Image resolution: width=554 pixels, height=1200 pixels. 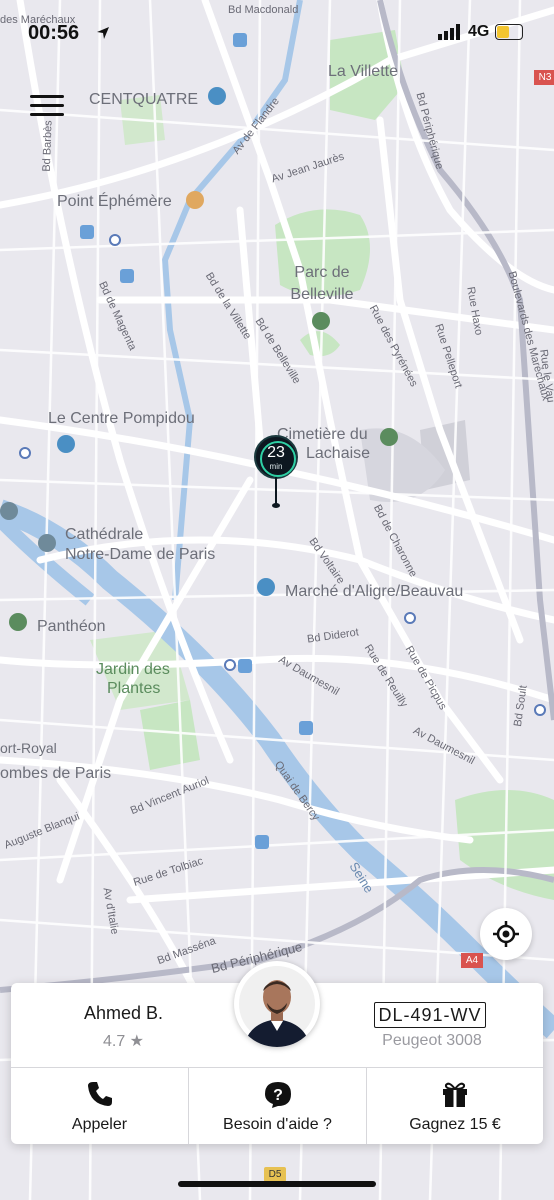 I want to click on park-label: Jardin des, so click(x=133, y=669).